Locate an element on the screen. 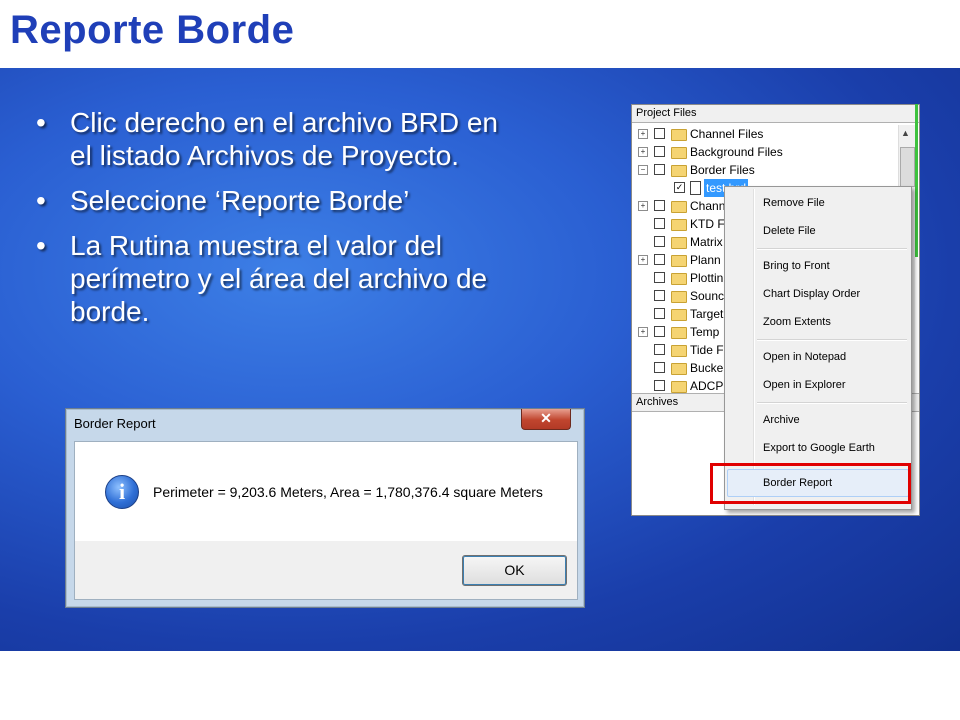  info-icon: i is located at coordinates (122, 492).